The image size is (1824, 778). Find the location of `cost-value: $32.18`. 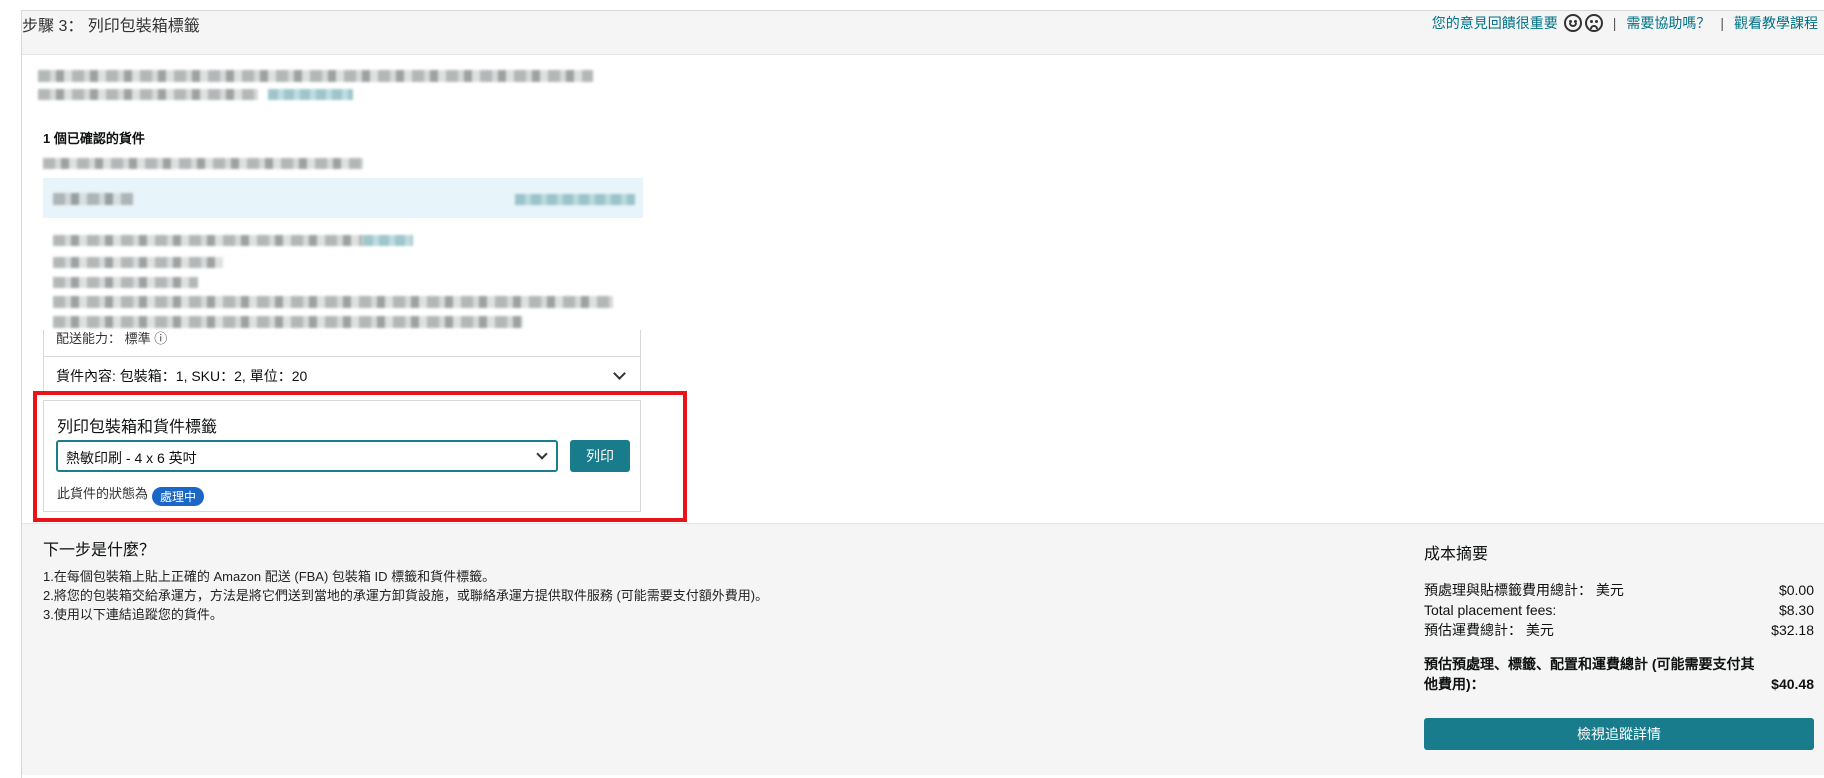

cost-value: $32.18 is located at coordinates (1792, 630).